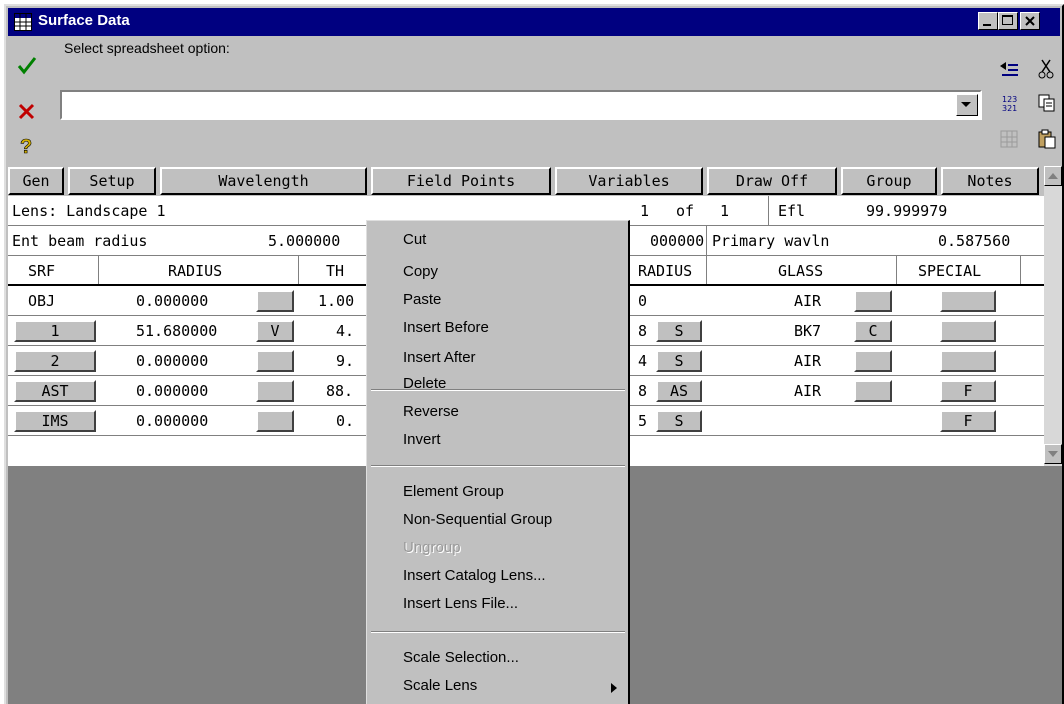 The width and height of the screenshot is (1064, 704). What do you see at coordinates (27, 111) in the screenshot?
I see `cancel-icon` at bounding box center [27, 111].